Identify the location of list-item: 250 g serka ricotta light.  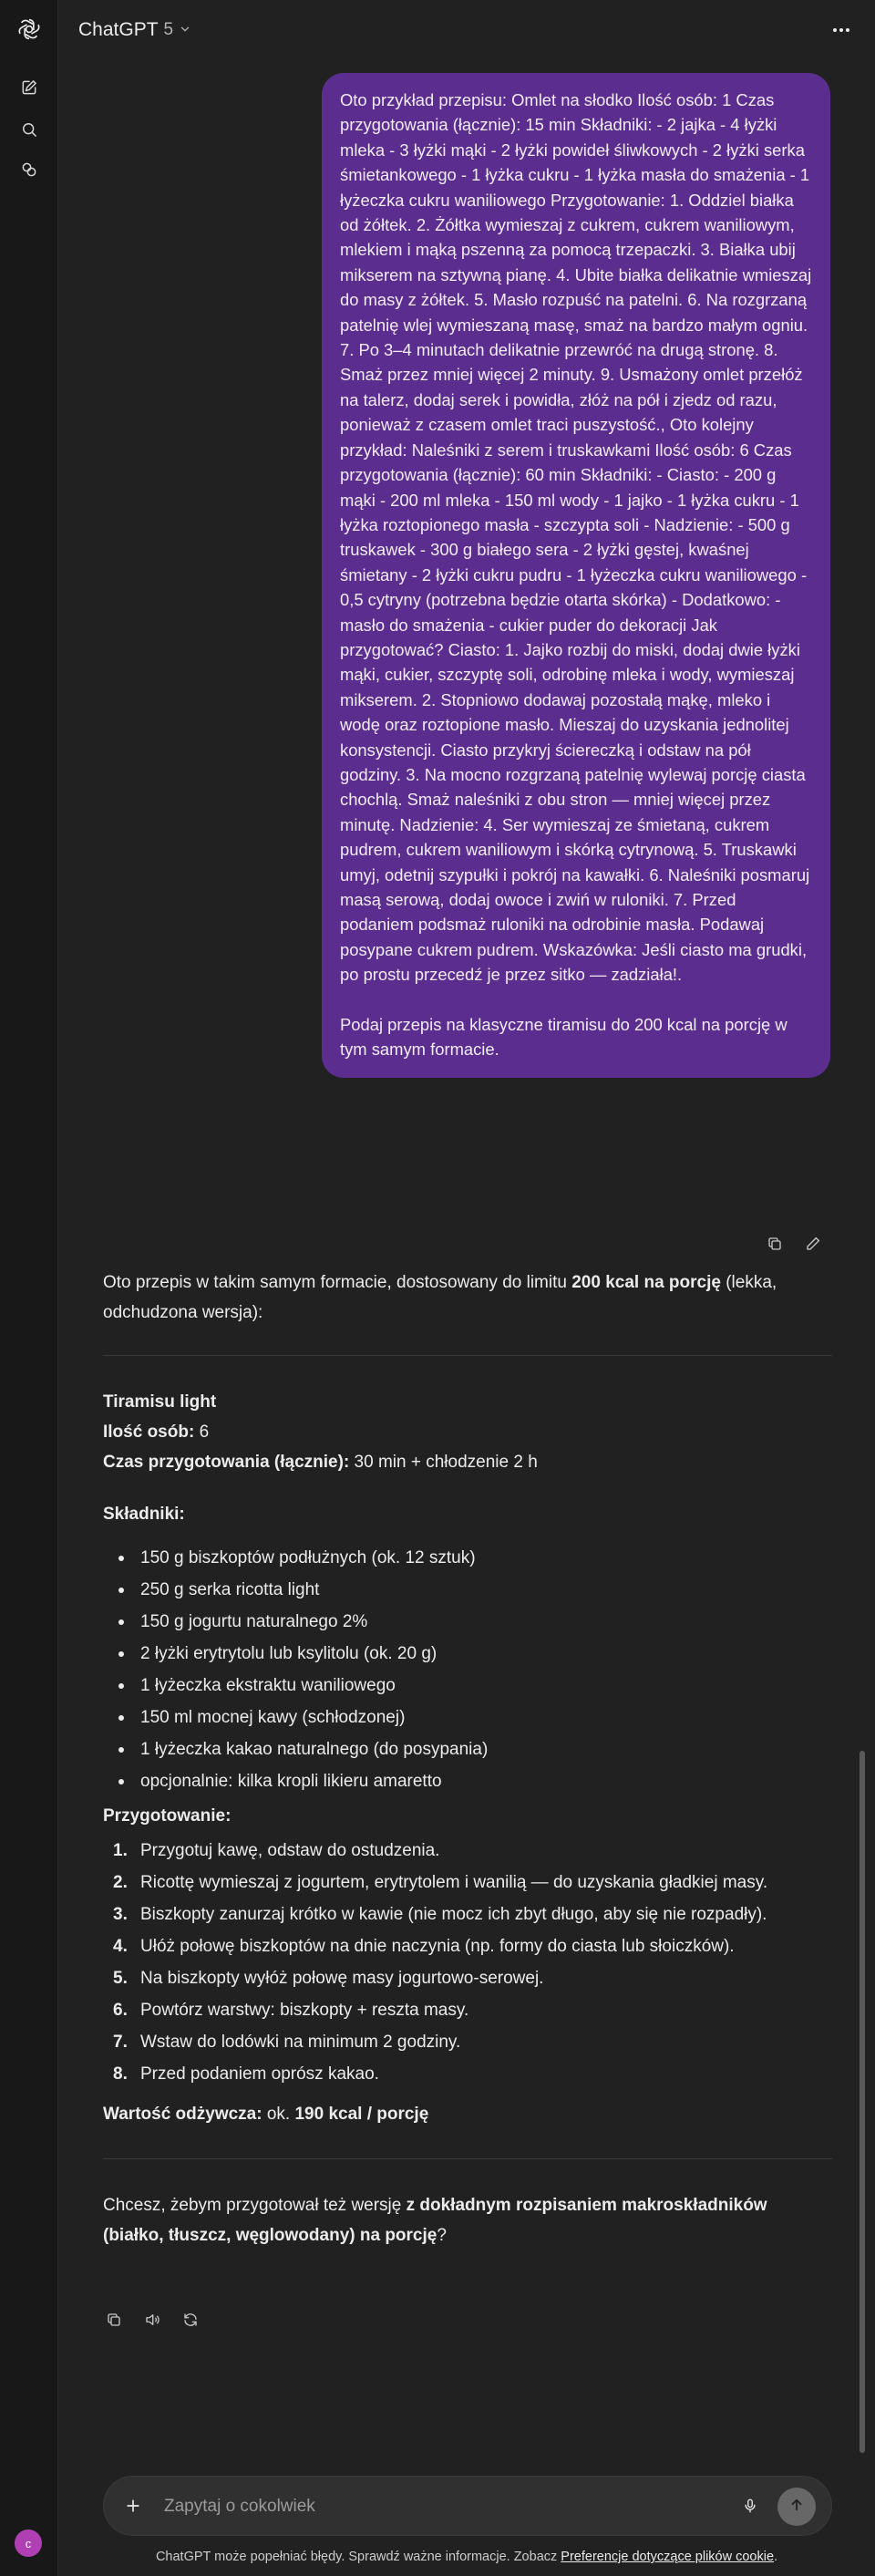
(467, 1590).